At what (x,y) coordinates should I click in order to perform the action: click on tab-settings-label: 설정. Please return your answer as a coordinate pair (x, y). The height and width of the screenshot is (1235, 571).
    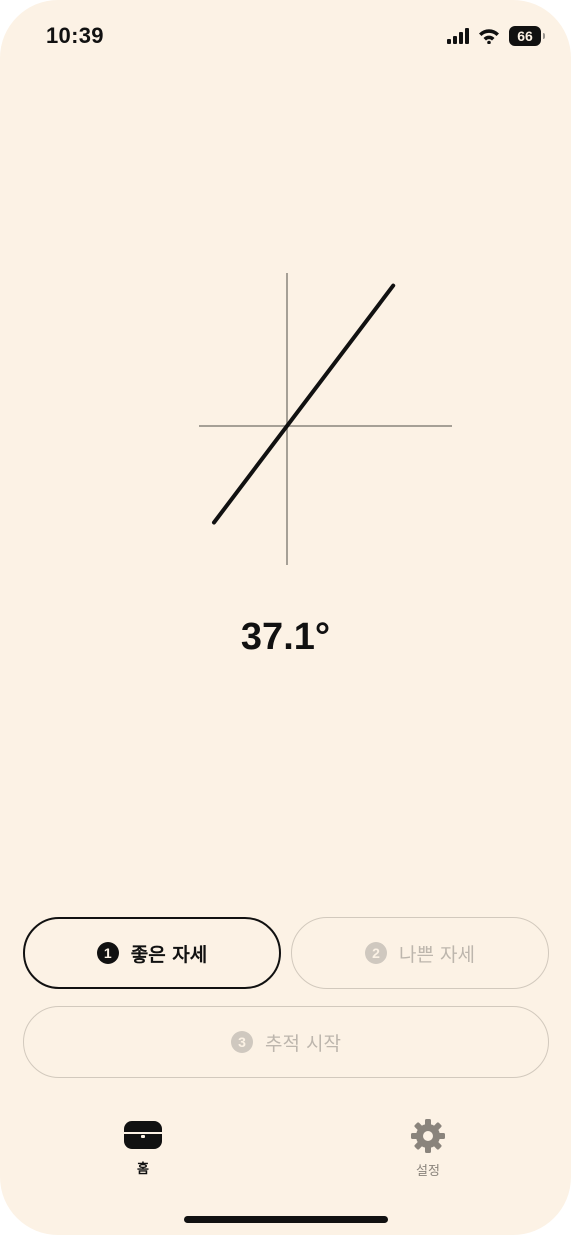
    Looking at the image, I should click on (428, 1171).